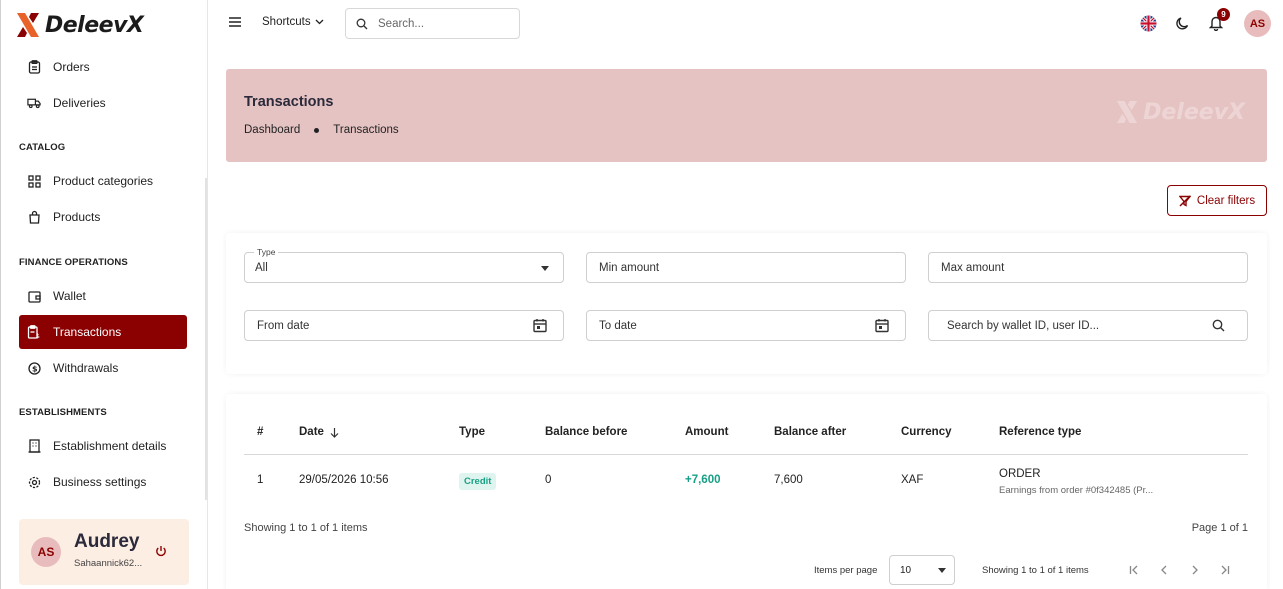 The height and width of the screenshot is (589, 1283). I want to click on min-amount-placeholder: Min amount, so click(629, 267).